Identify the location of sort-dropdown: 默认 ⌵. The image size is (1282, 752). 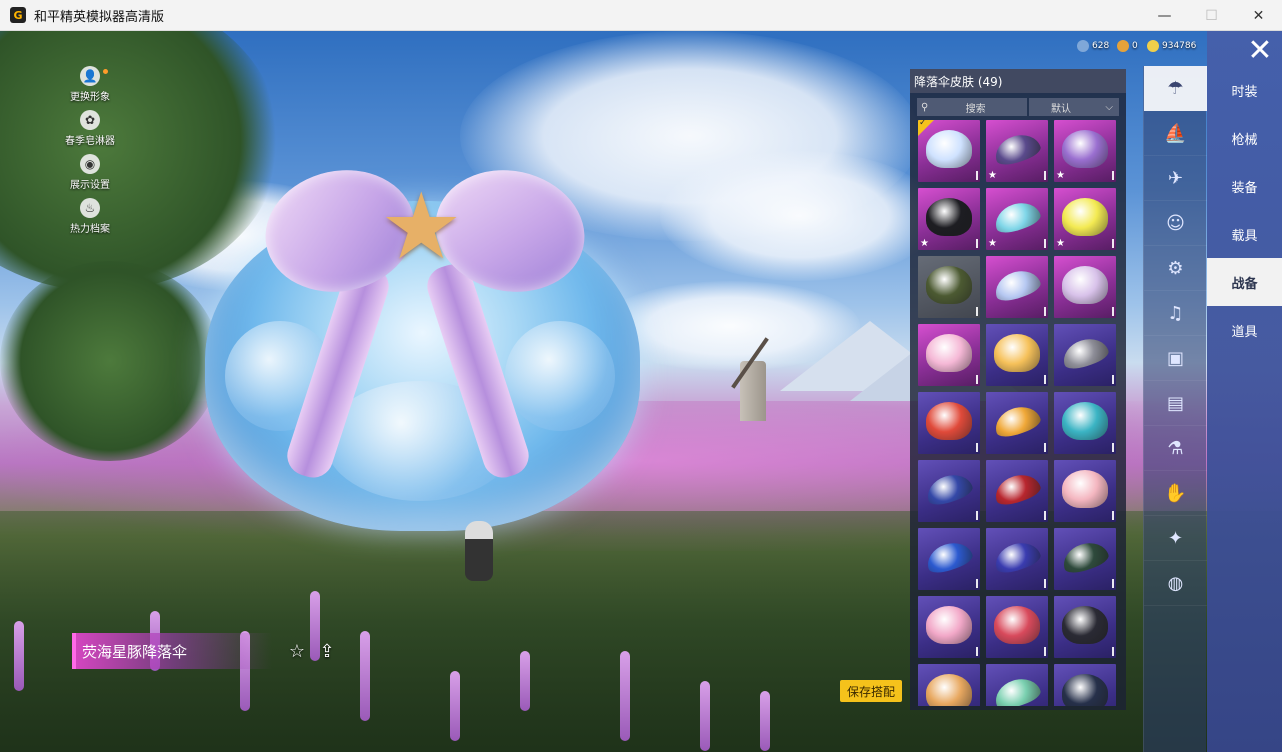
(1074, 107).